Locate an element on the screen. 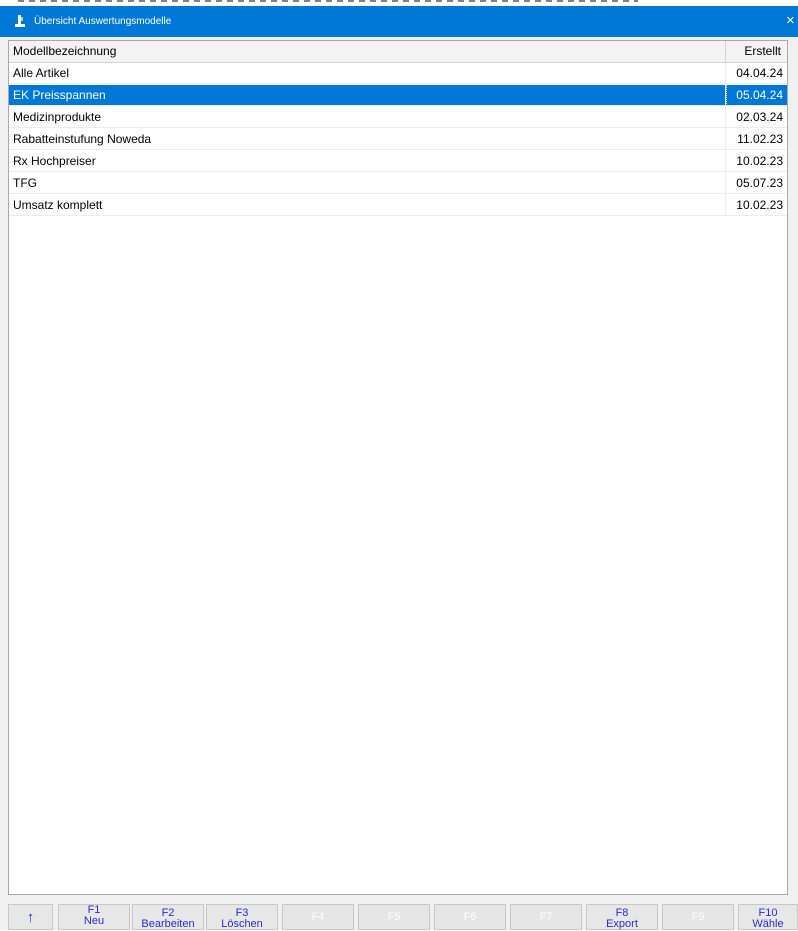 The width and height of the screenshot is (798, 931). column-header-modellbezeichnung: Modellbezeichnung is located at coordinates (367, 51).